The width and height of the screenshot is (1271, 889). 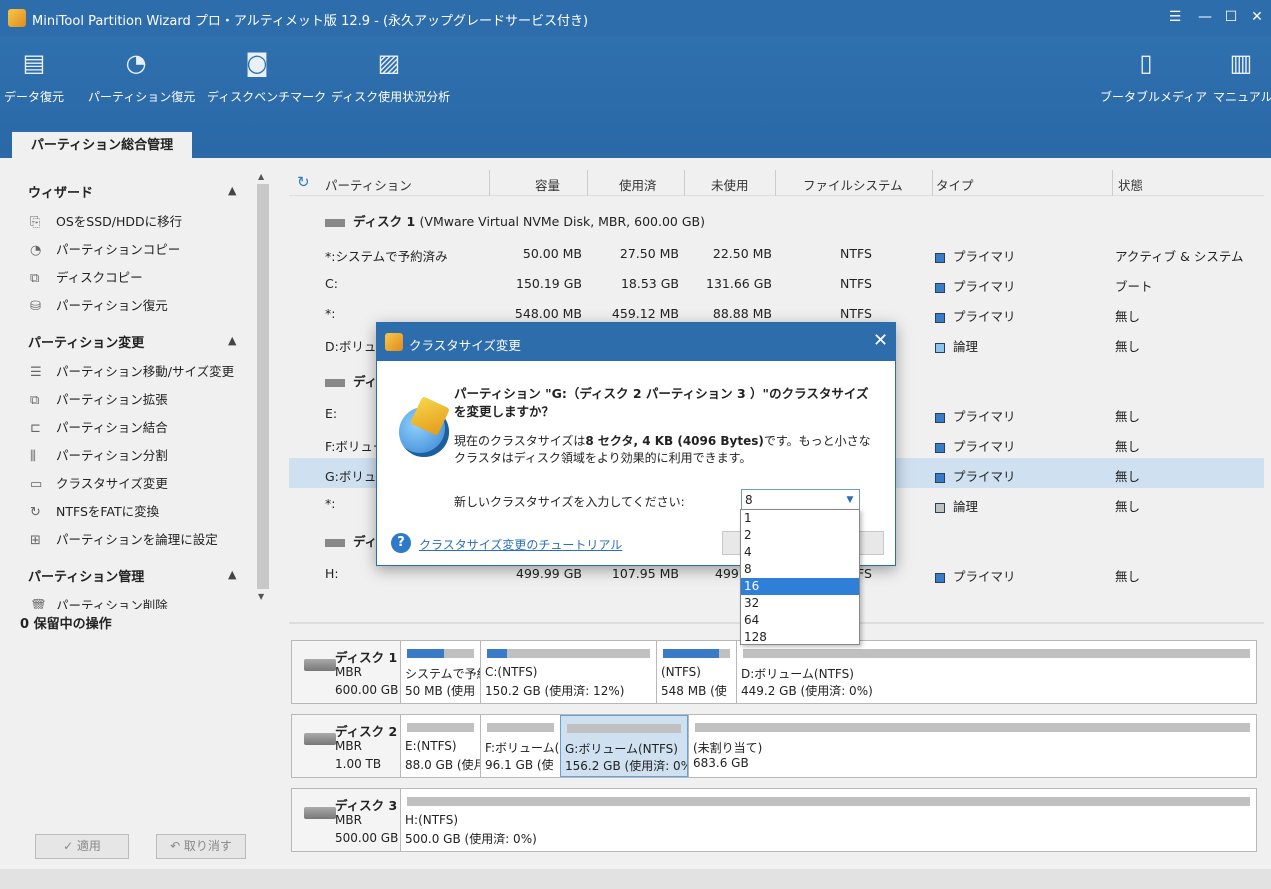 What do you see at coordinates (800, 586) in the screenshot?
I see `dropdown-option-highlighted: 16` at bounding box center [800, 586].